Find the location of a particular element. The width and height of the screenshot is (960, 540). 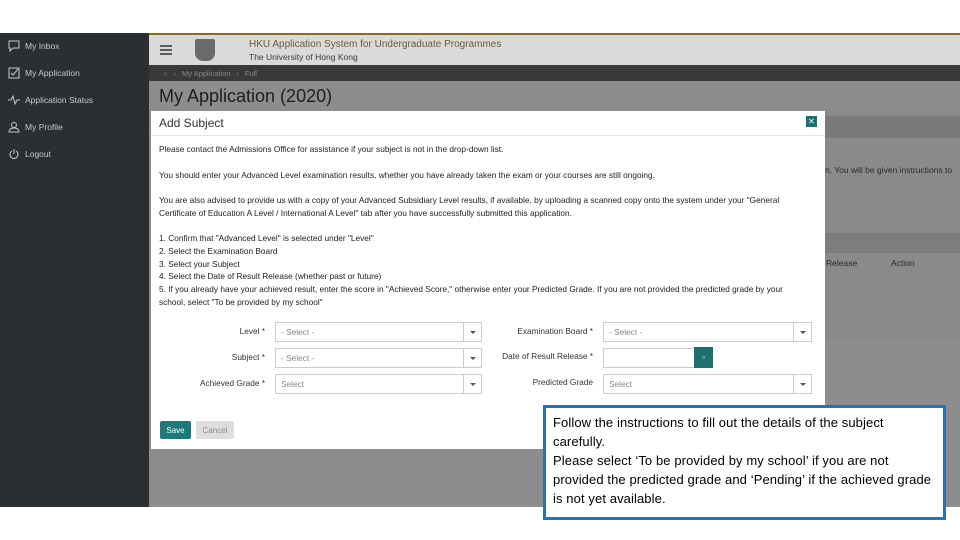

user-icon is located at coordinates (14, 127).